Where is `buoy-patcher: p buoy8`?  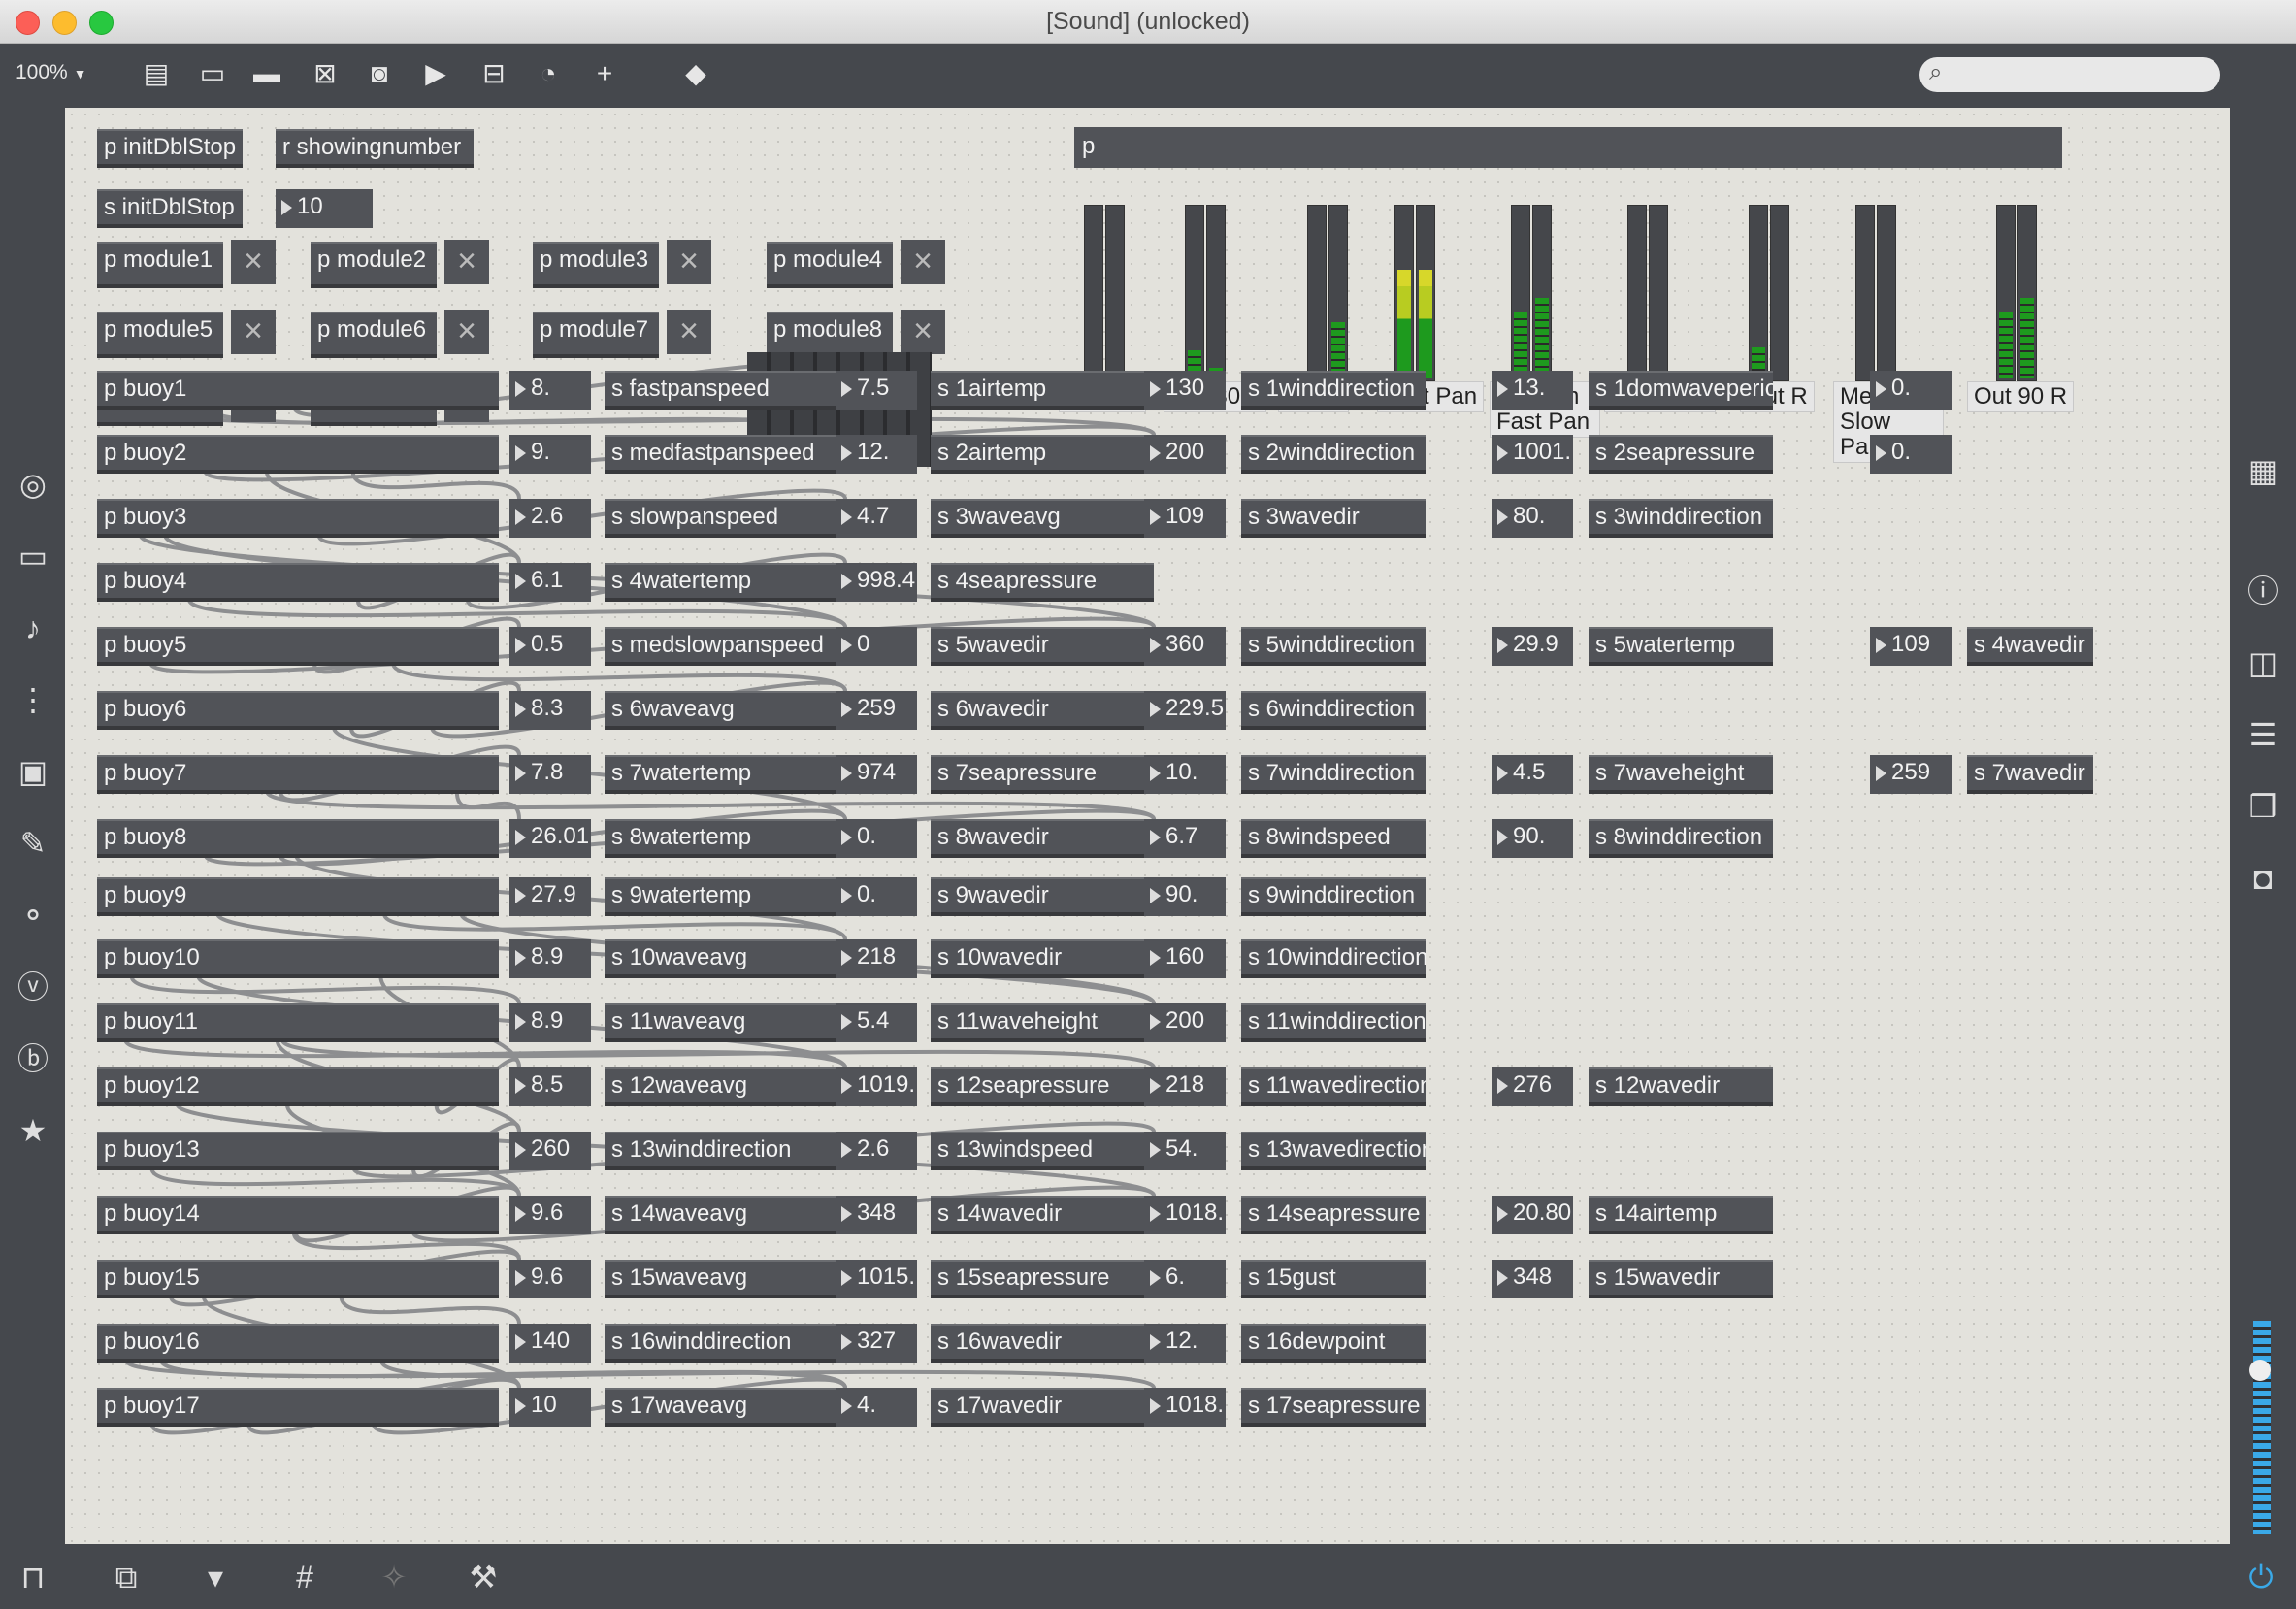 buoy-patcher: p buoy8 is located at coordinates (298, 838).